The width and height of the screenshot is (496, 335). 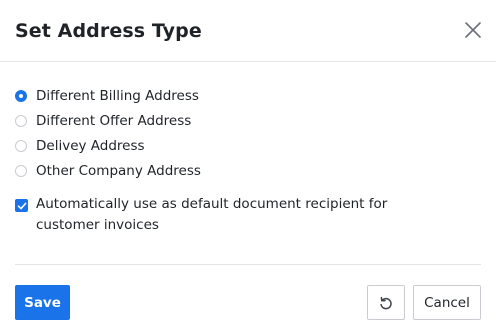 I want to click on option-different-offer-address: Different Offer Address, so click(x=108, y=120).